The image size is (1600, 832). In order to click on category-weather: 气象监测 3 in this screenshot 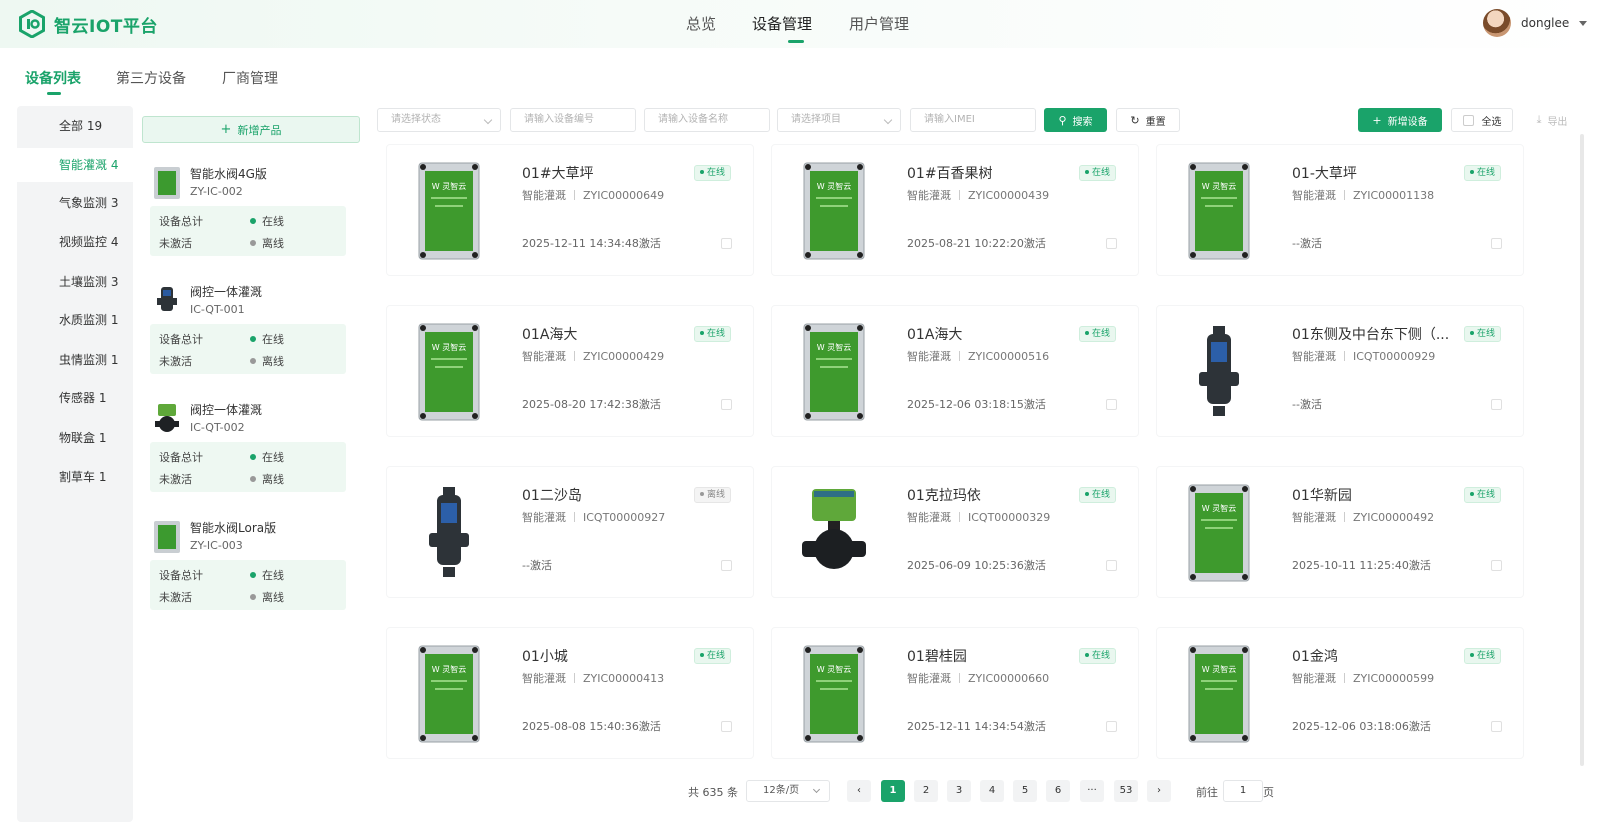, I will do `click(75, 203)`.